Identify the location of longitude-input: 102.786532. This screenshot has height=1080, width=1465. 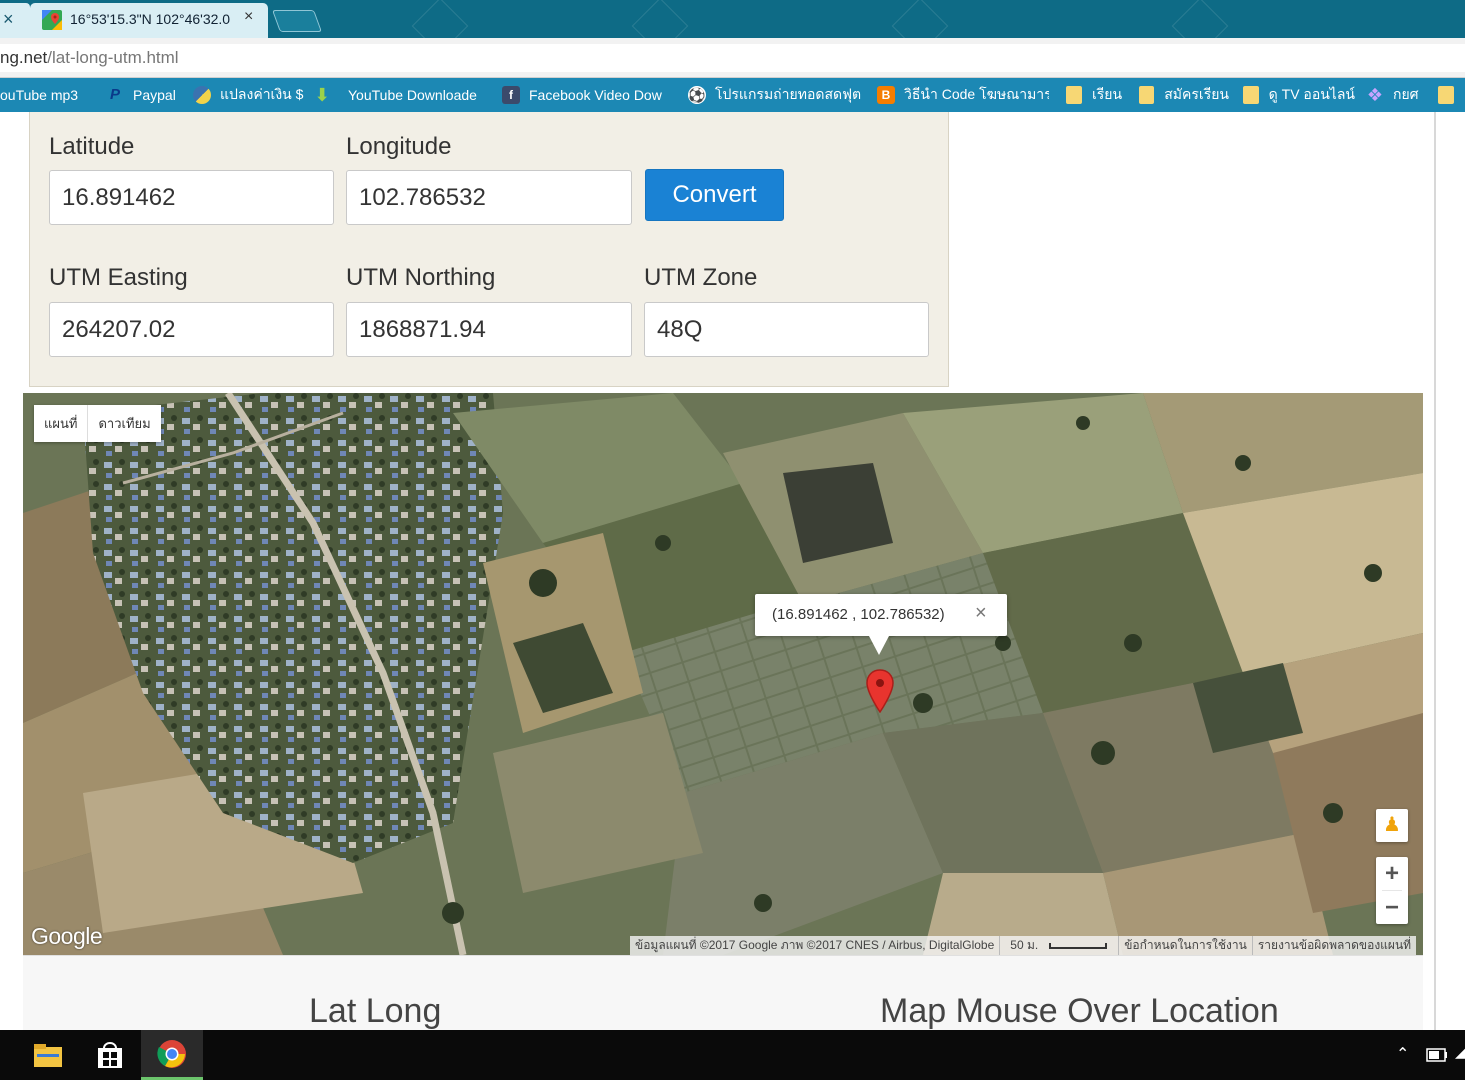
(489, 197).